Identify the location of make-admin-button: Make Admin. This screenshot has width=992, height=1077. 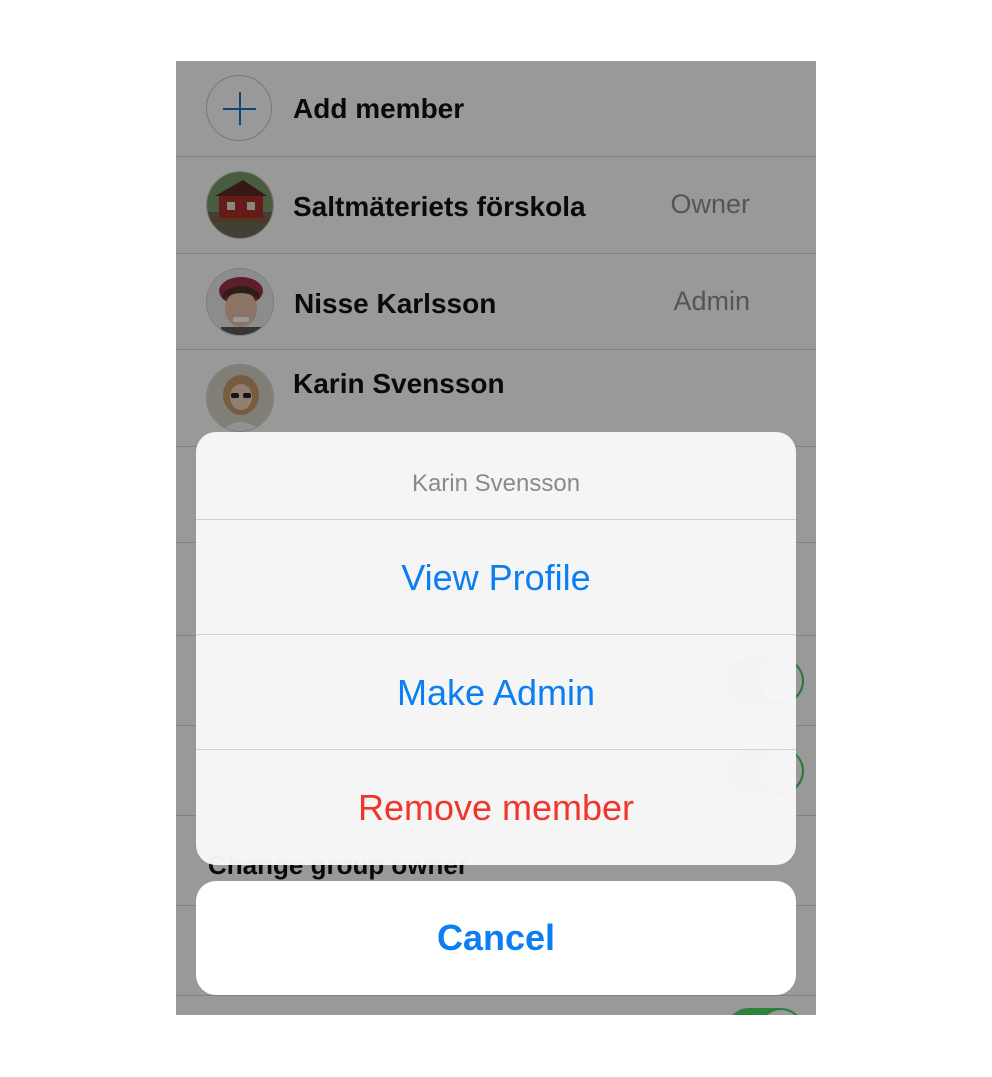
(496, 692).